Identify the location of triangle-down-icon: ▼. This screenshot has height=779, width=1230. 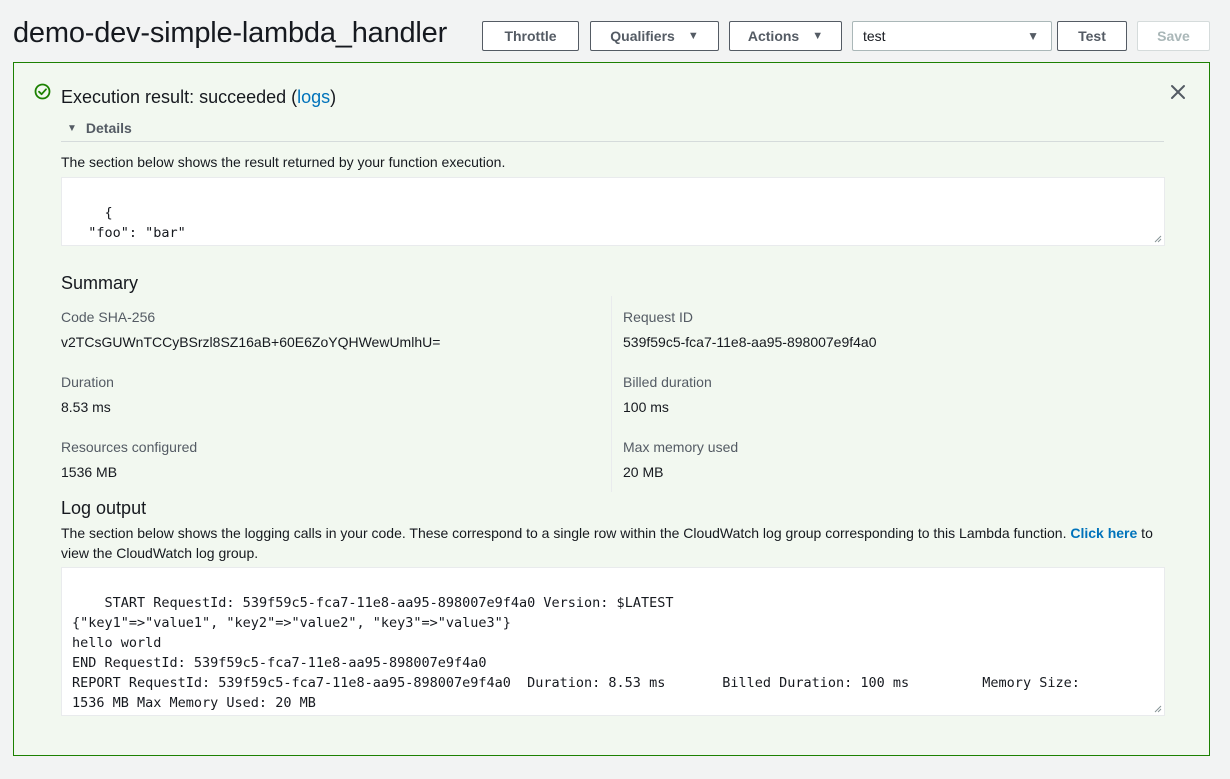
(72, 128).